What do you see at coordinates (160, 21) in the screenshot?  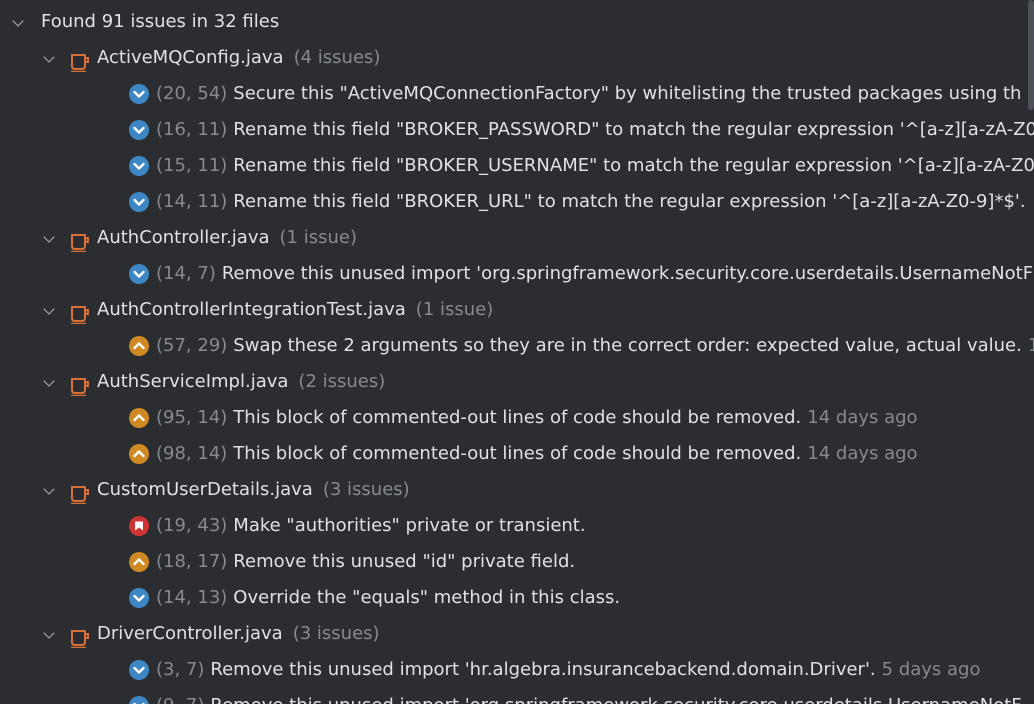 I see `summary-label: Found 91 issues in 32 files` at bounding box center [160, 21].